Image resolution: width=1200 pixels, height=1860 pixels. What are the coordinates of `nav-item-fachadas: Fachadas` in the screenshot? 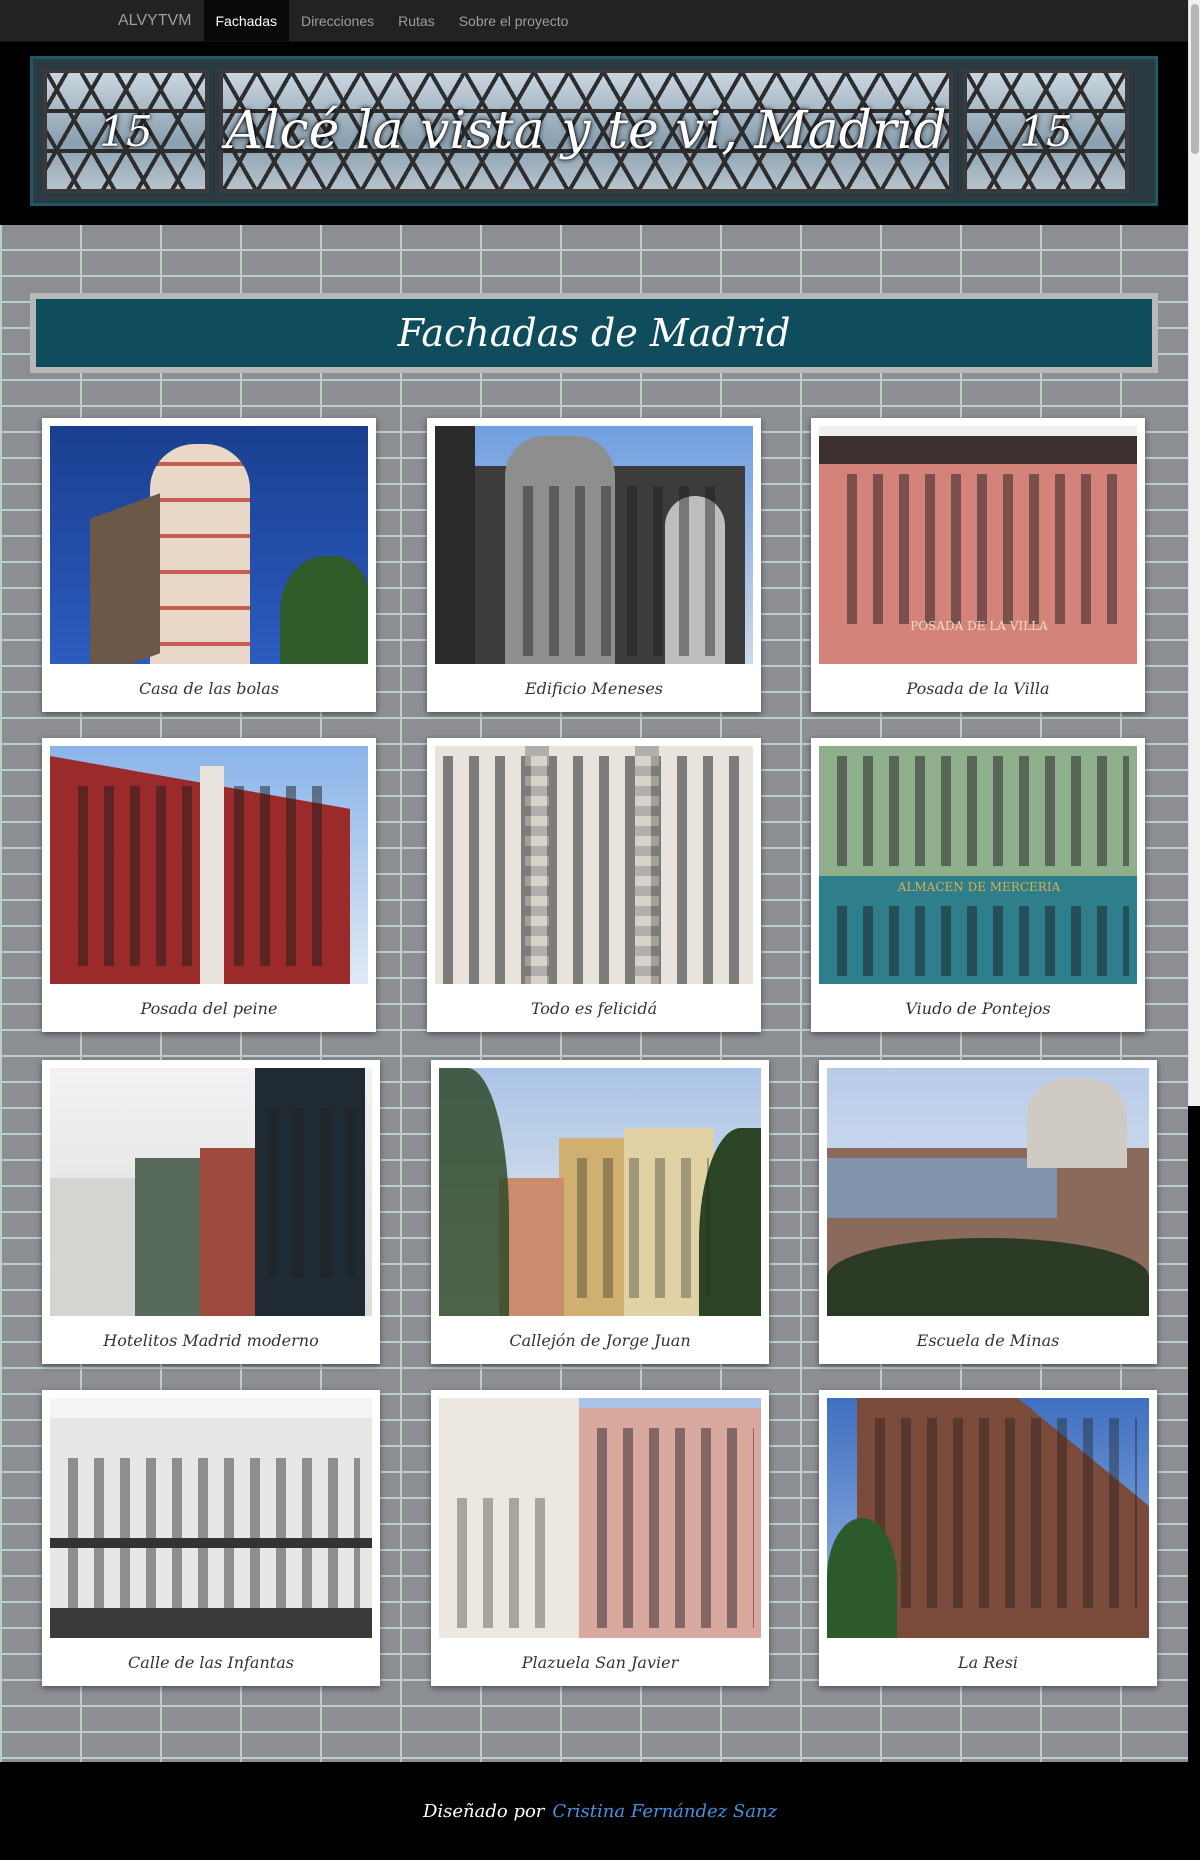 It's located at (246, 20).